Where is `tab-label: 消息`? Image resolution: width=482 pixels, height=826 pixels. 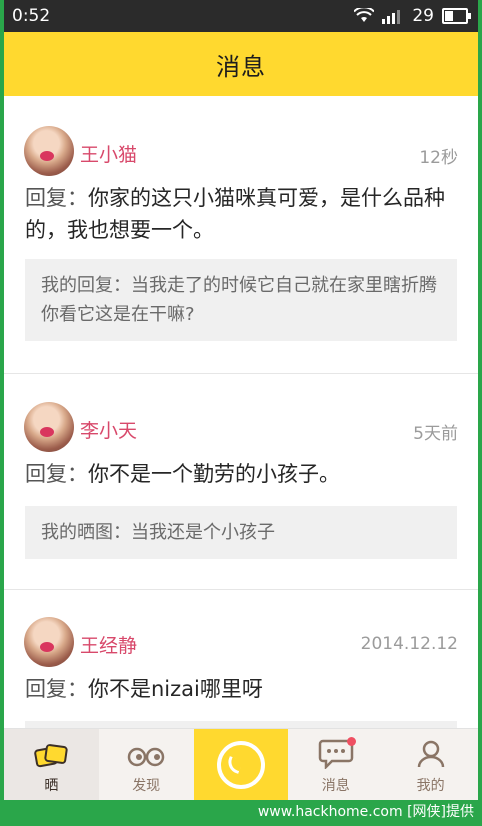
tab-label: 消息 is located at coordinates (335, 786).